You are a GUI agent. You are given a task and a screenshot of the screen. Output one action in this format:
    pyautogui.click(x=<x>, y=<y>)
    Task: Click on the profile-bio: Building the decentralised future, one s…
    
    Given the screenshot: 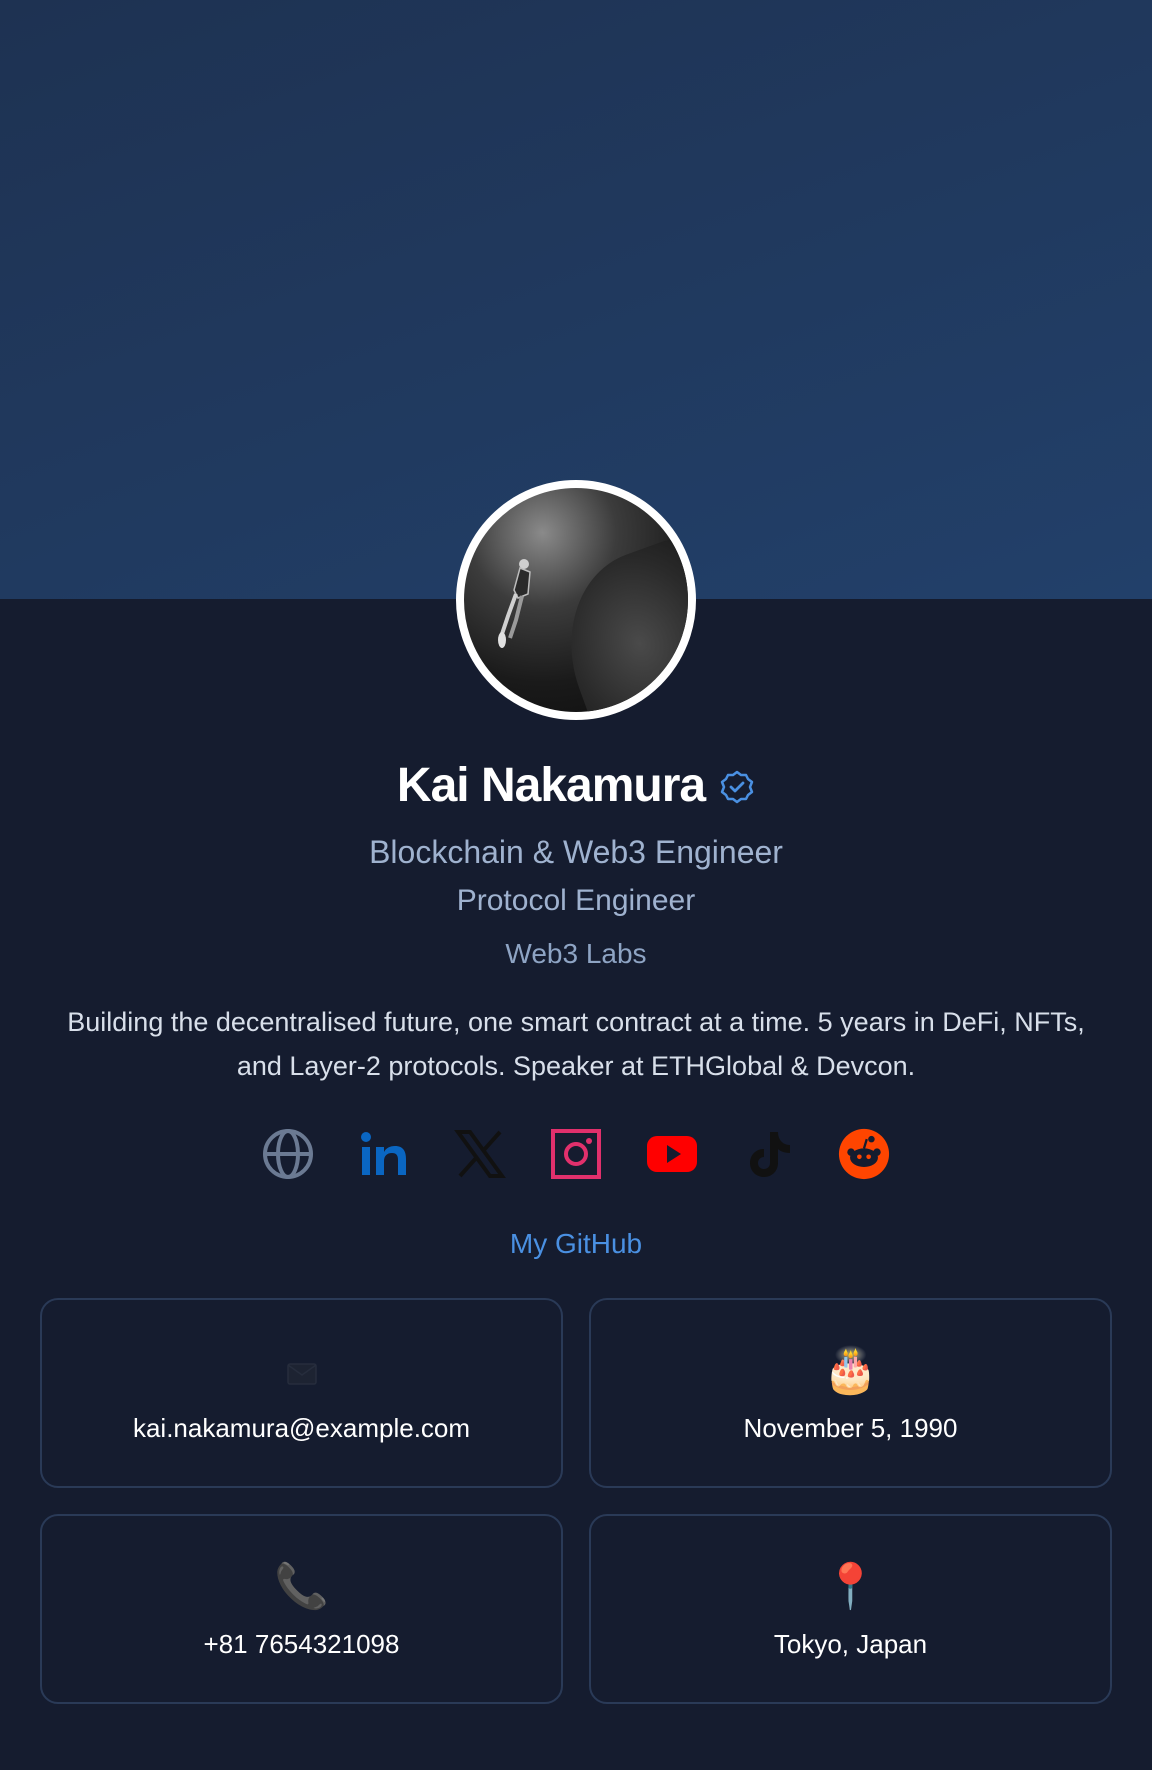 What is the action you would take?
    pyautogui.click(x=576, y=1044)
    